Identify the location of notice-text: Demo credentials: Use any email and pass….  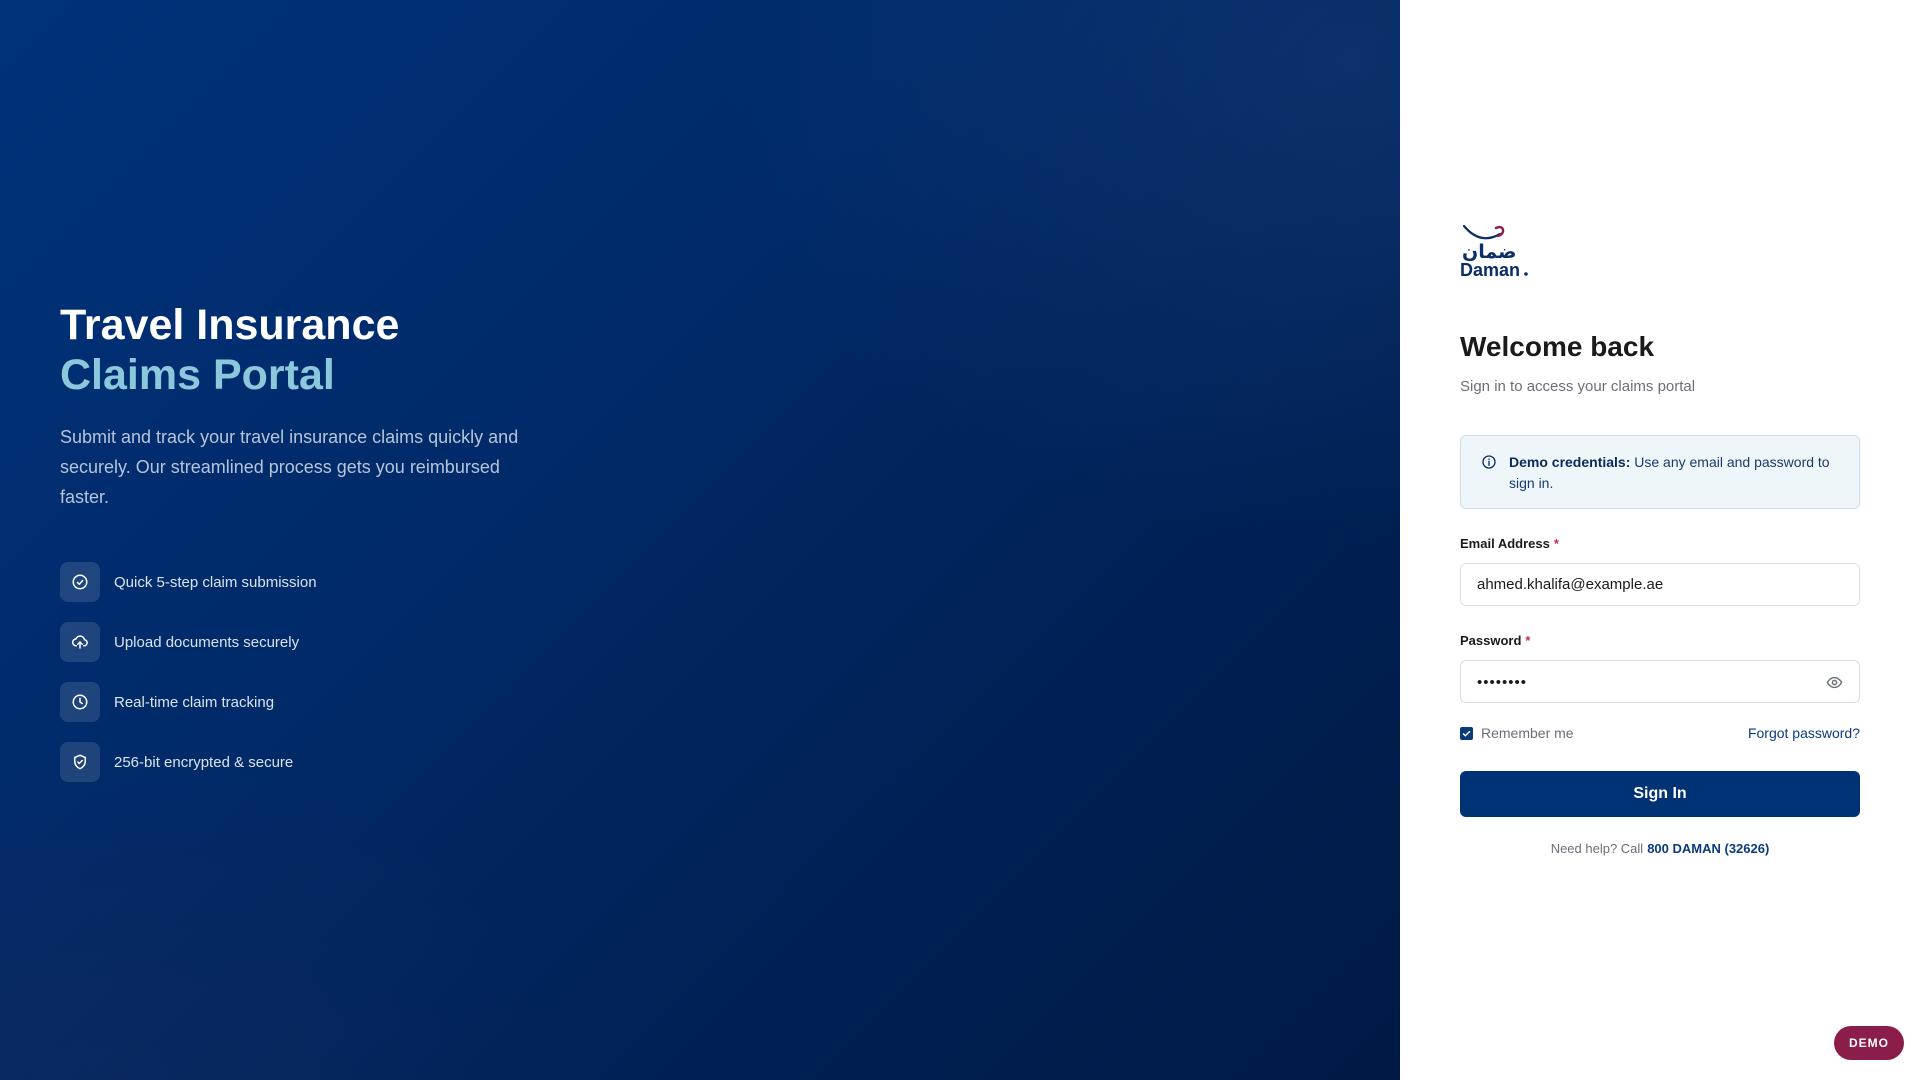
(1674, 472).